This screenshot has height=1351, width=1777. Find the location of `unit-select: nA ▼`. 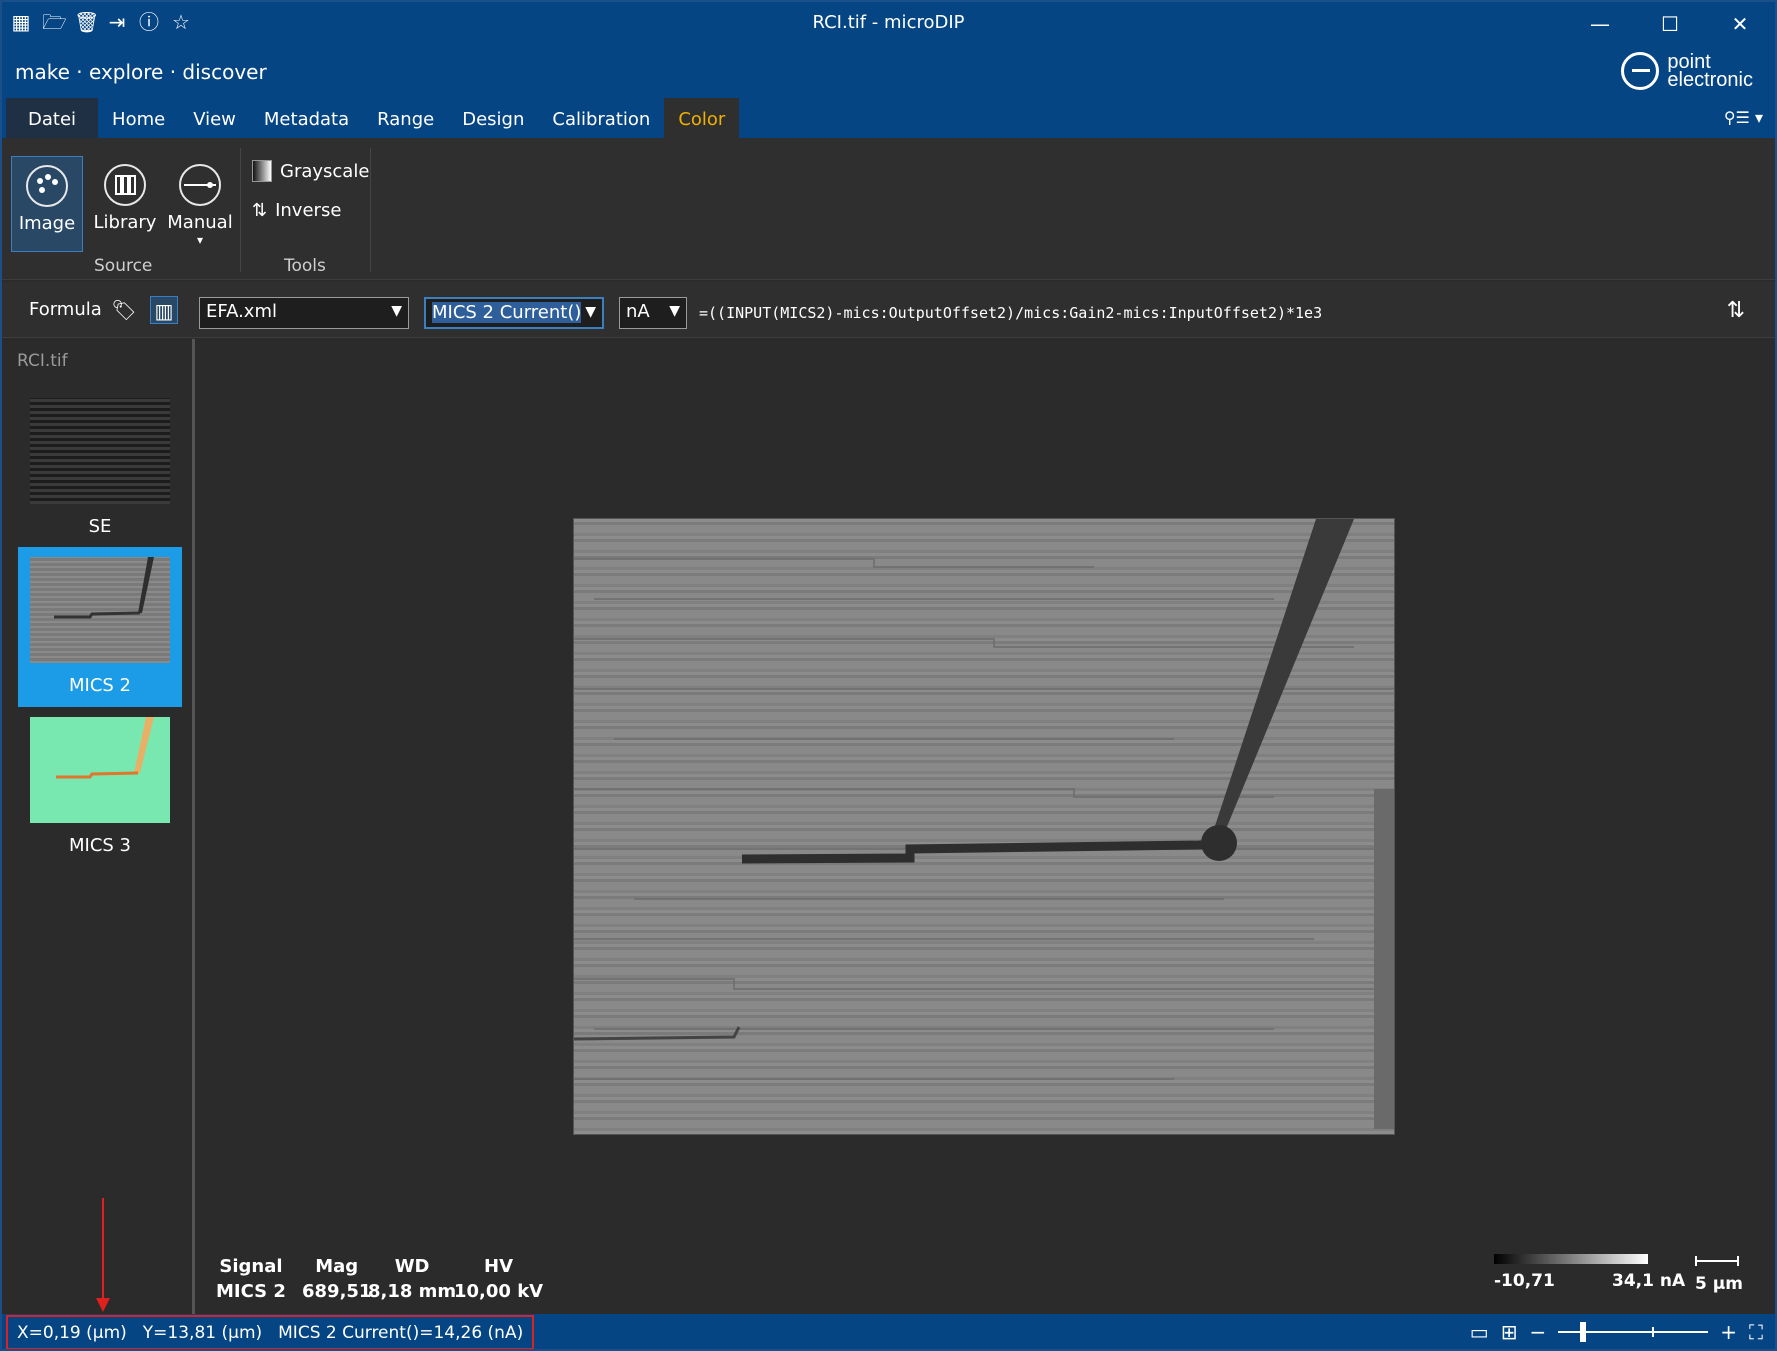

unit-select: nA ▼ is located at coordinates (653, 313).